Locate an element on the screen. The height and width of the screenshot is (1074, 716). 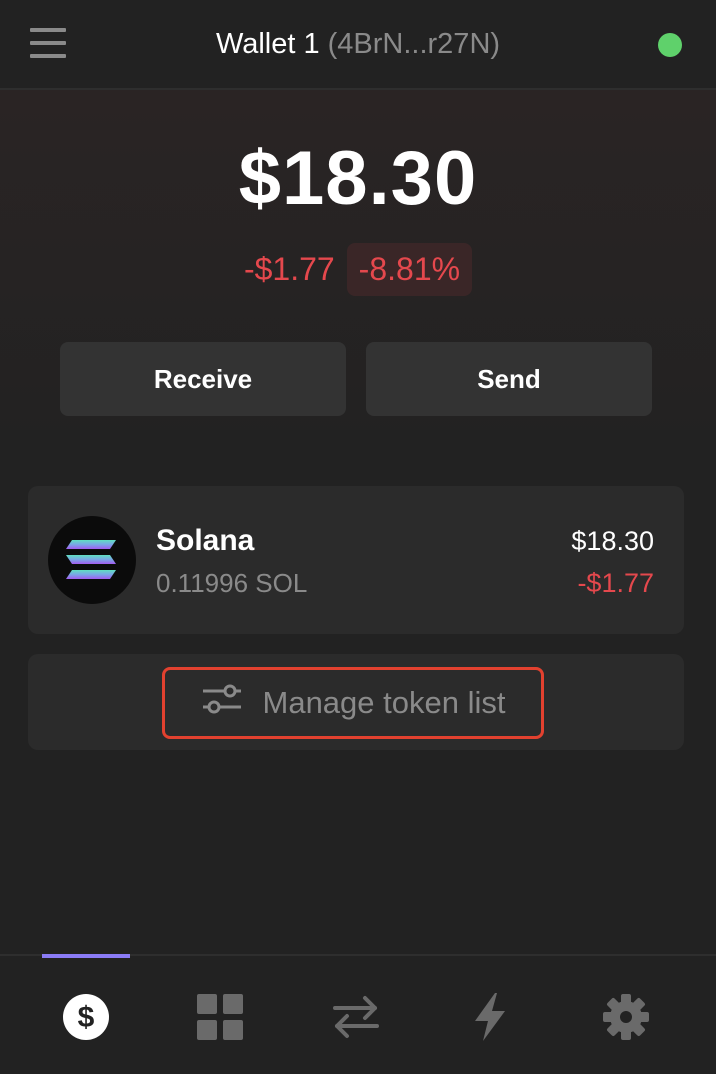
nav-collectibles-tab is located at coordinates (220, 1017).